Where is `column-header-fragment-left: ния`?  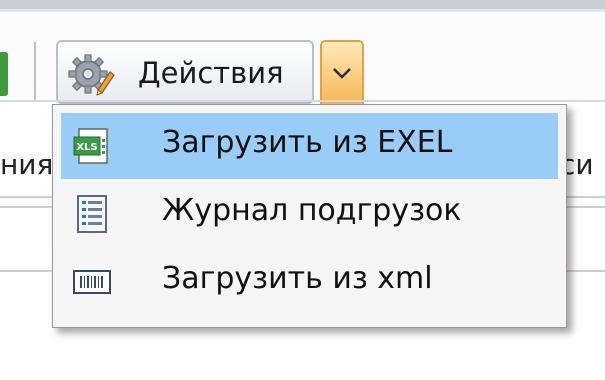 column-header-fragment-left: ния is located at coordinates (27, 164).